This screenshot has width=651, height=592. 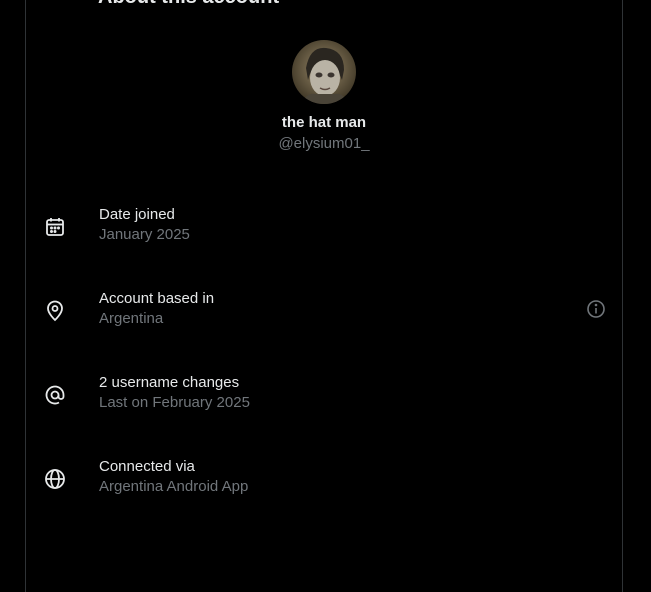 What do you see at coordinates (55, 227) in the screenshot?
I see `calendar-icon` at bounding box center [55, 227].